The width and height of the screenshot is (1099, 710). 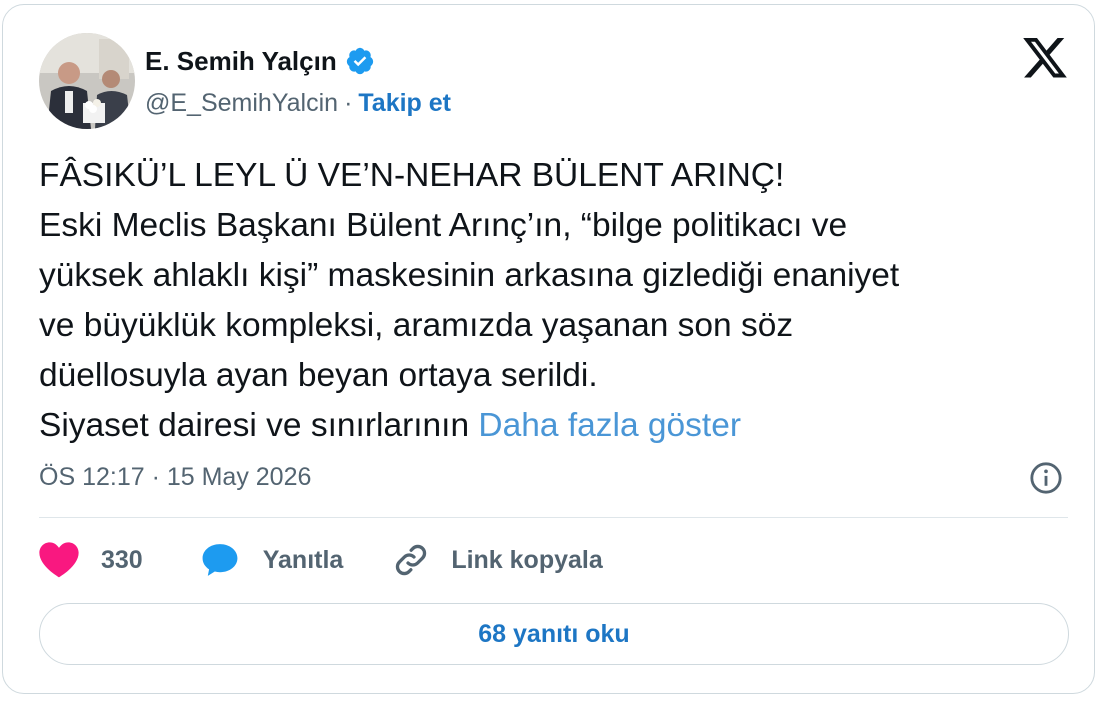 I want to click on reply-label: Yanıtla, so click(x=303, y=559).